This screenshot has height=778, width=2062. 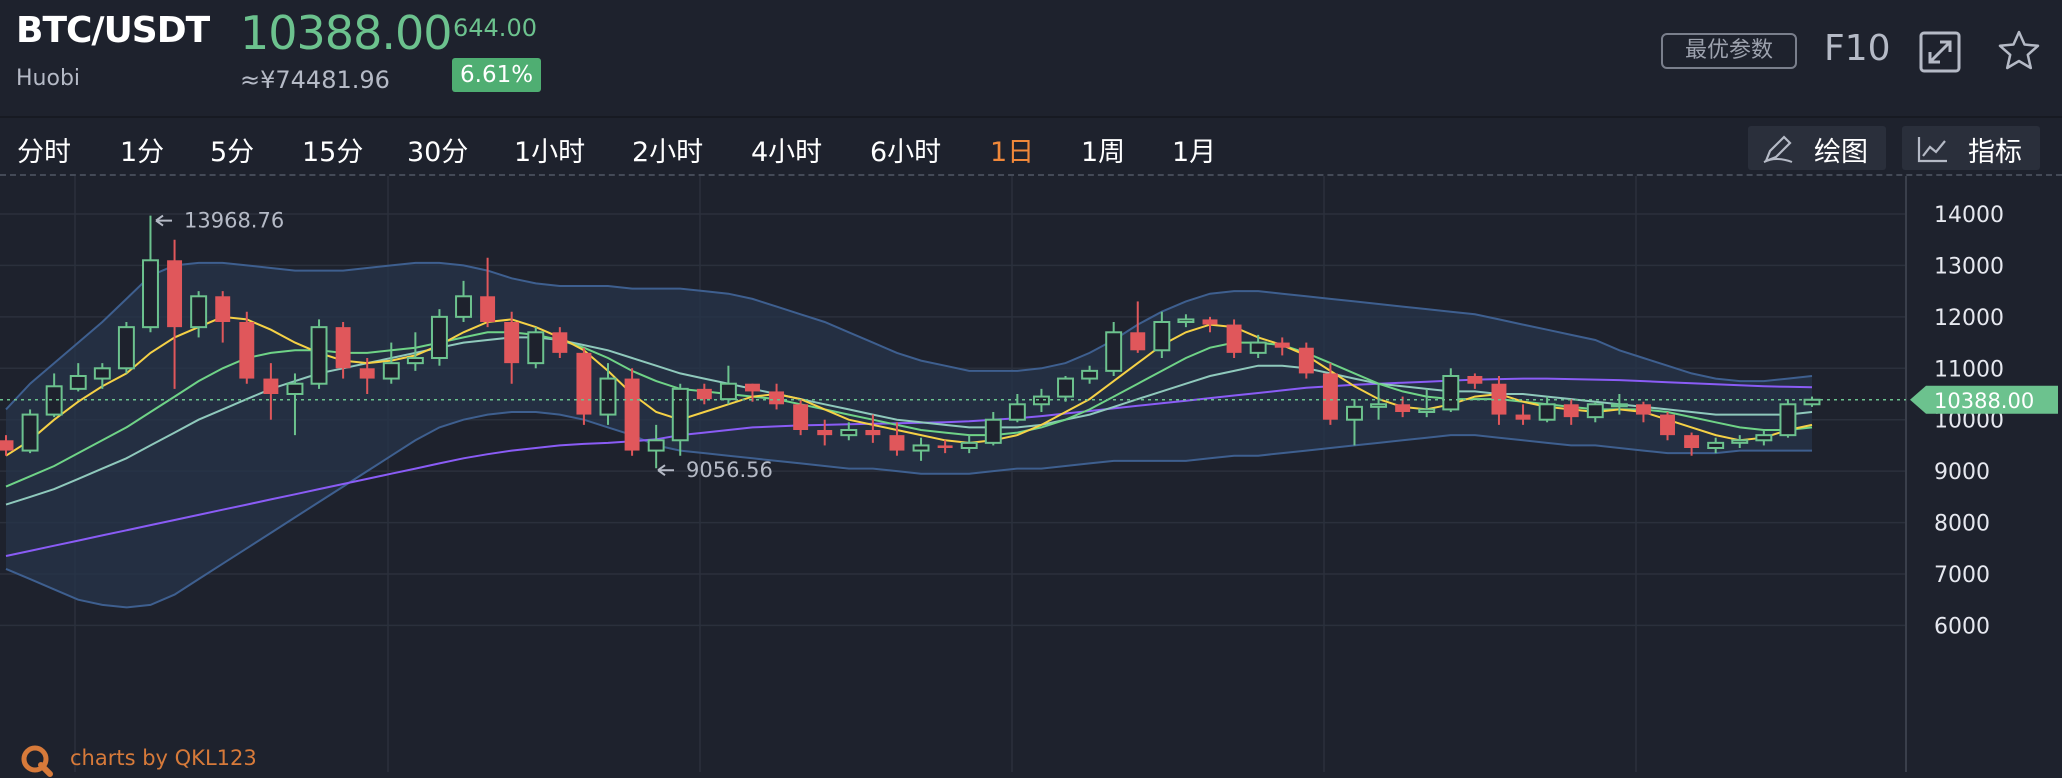 I want to click on y-tick-label: 14000, so click(x=1969, y=215).